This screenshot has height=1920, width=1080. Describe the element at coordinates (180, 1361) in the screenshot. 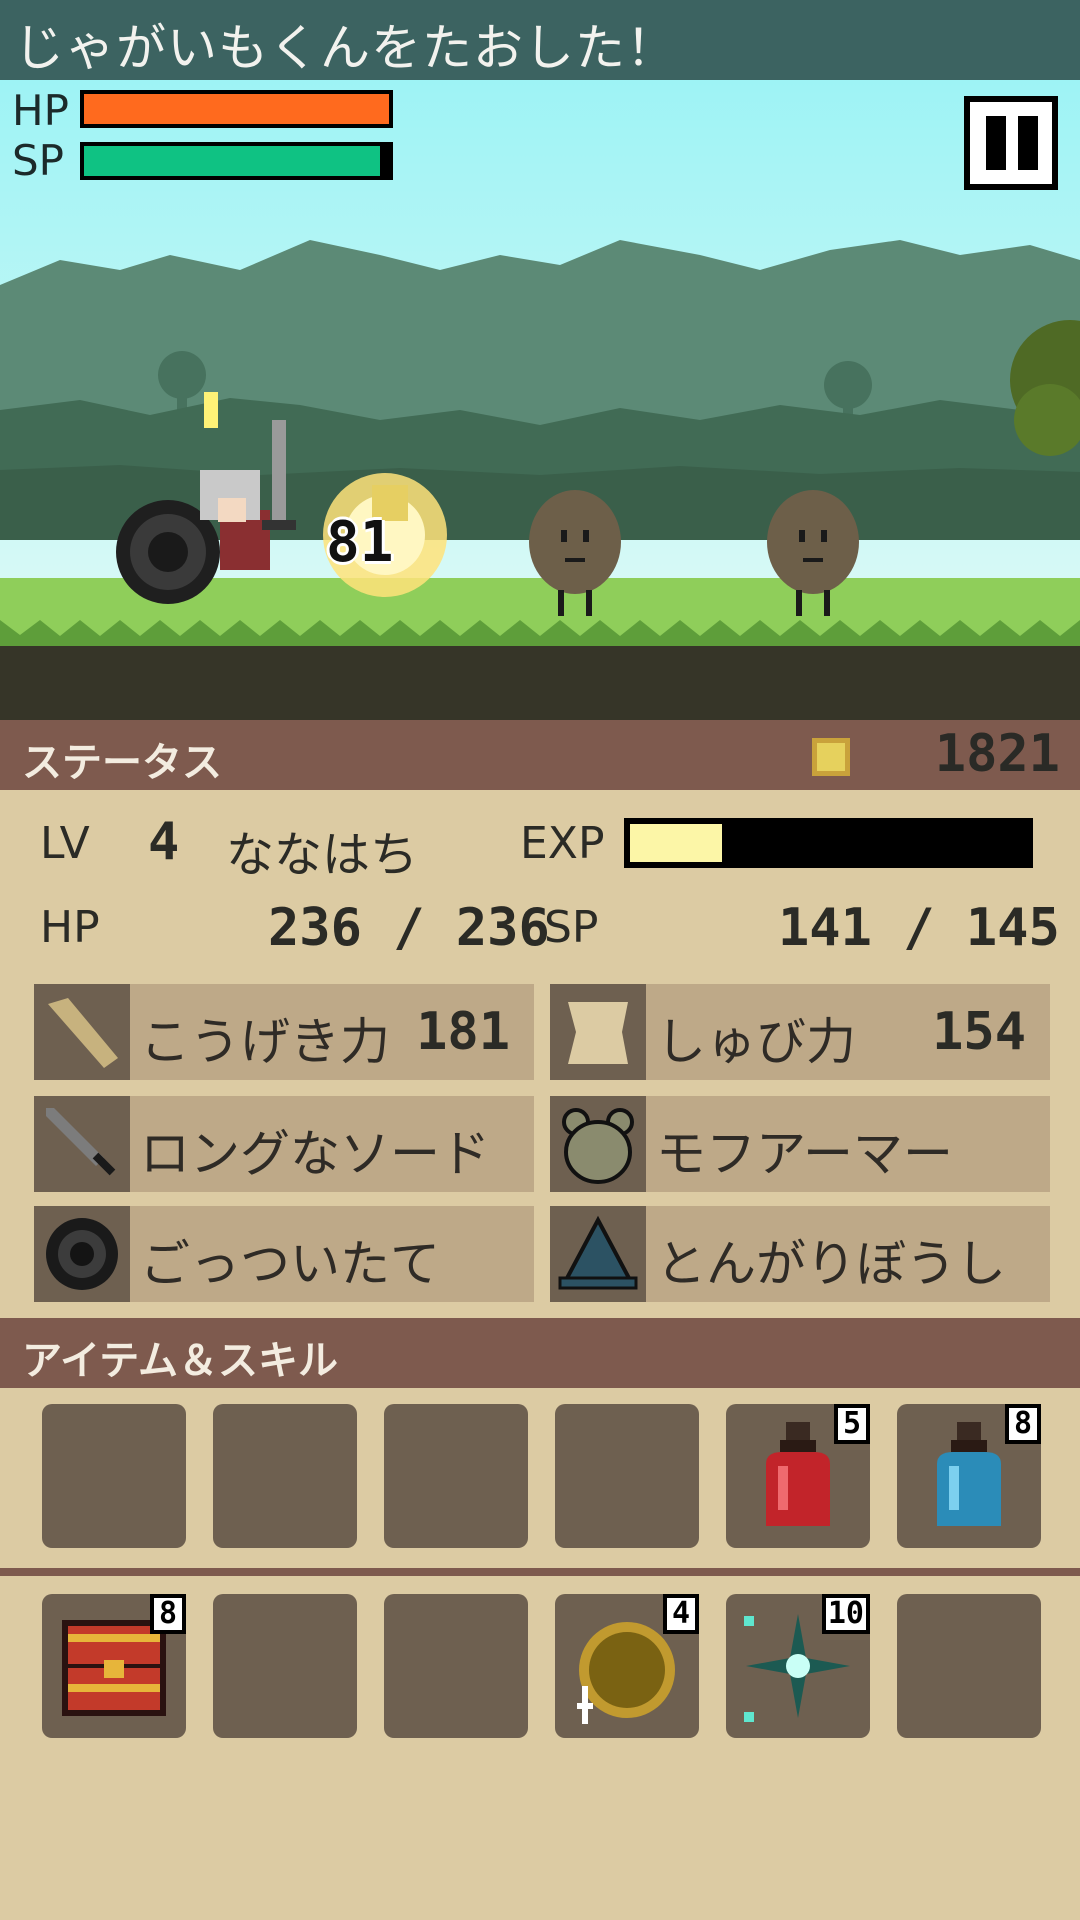

I see `items-title: アイテム＆スキル` at that location.